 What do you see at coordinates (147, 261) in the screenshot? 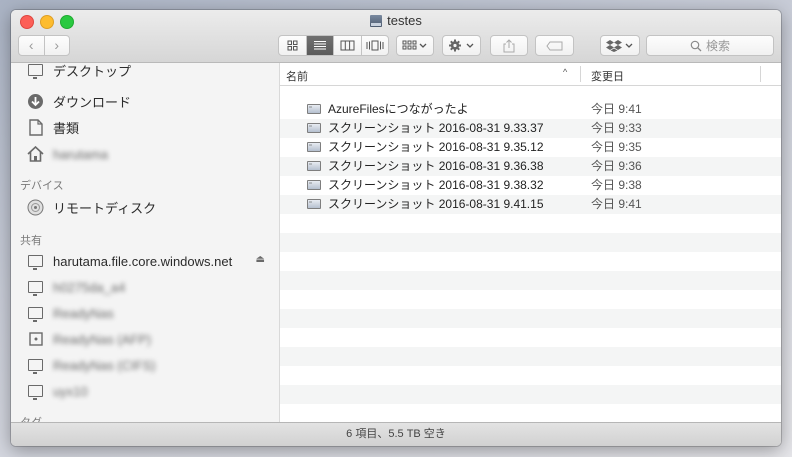
I see `sidebar-item-azure-share: harutama.file.core.windows.net` at bounding box center [147, 261].